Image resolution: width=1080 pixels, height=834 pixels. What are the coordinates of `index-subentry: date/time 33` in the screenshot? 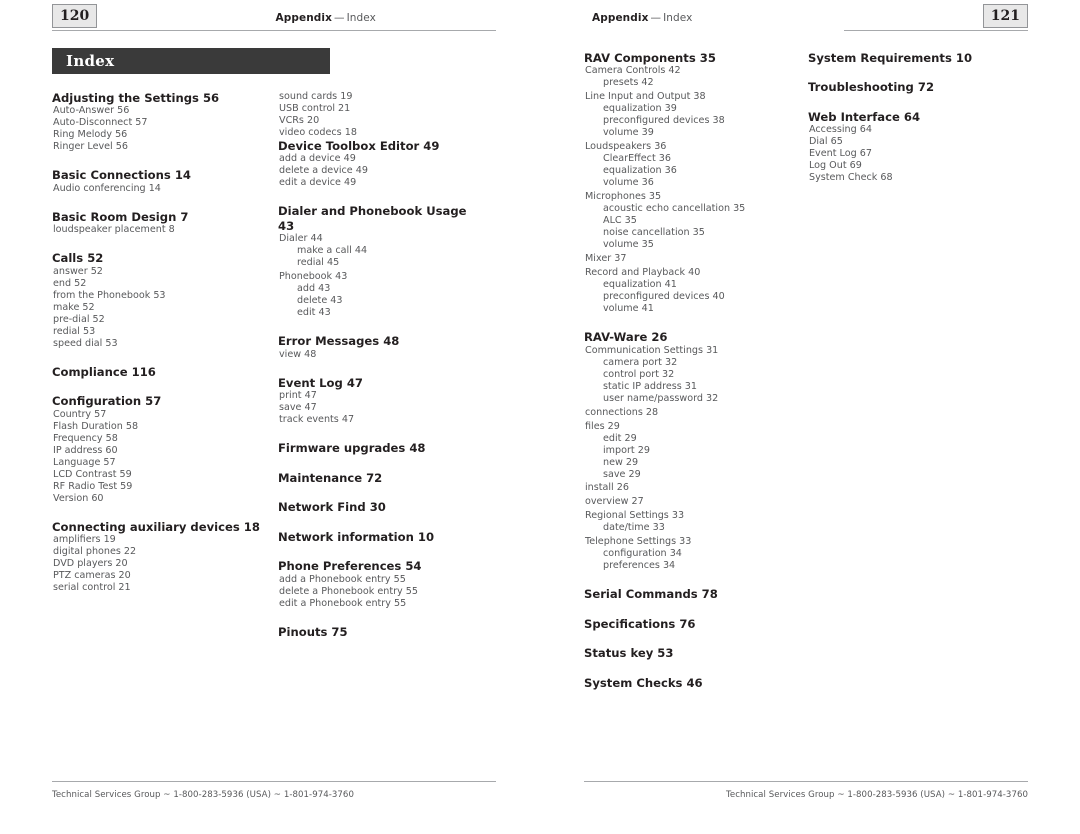 It's located at (634, 528).